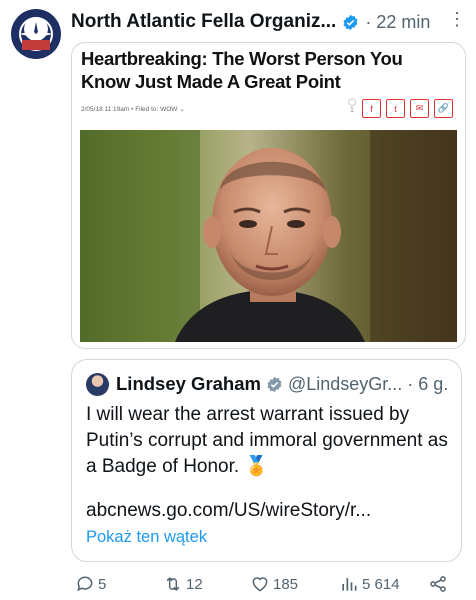 The image size is (476, 600). I want to click on article-share-bar: ◯ 1 f t ✉ 🔗, so click(400, 108).